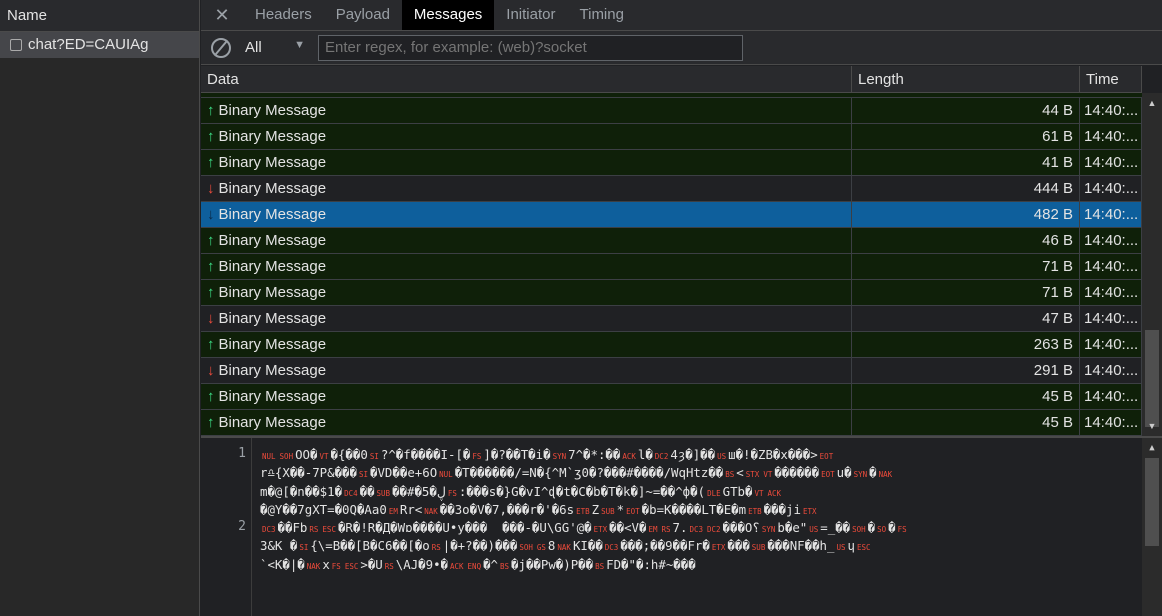  I want to click on name-column-header: Name, so click(99, 16).